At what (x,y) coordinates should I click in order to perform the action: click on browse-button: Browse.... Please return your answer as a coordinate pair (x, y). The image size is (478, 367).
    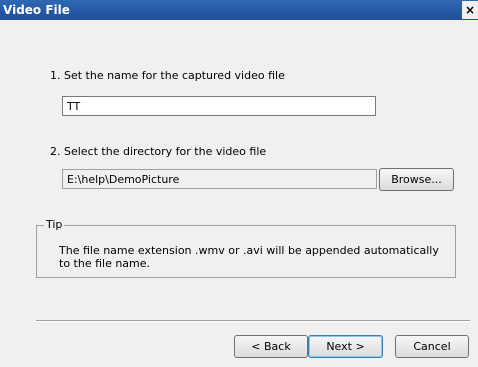
    Looking at the image, I should click on (416, 179).